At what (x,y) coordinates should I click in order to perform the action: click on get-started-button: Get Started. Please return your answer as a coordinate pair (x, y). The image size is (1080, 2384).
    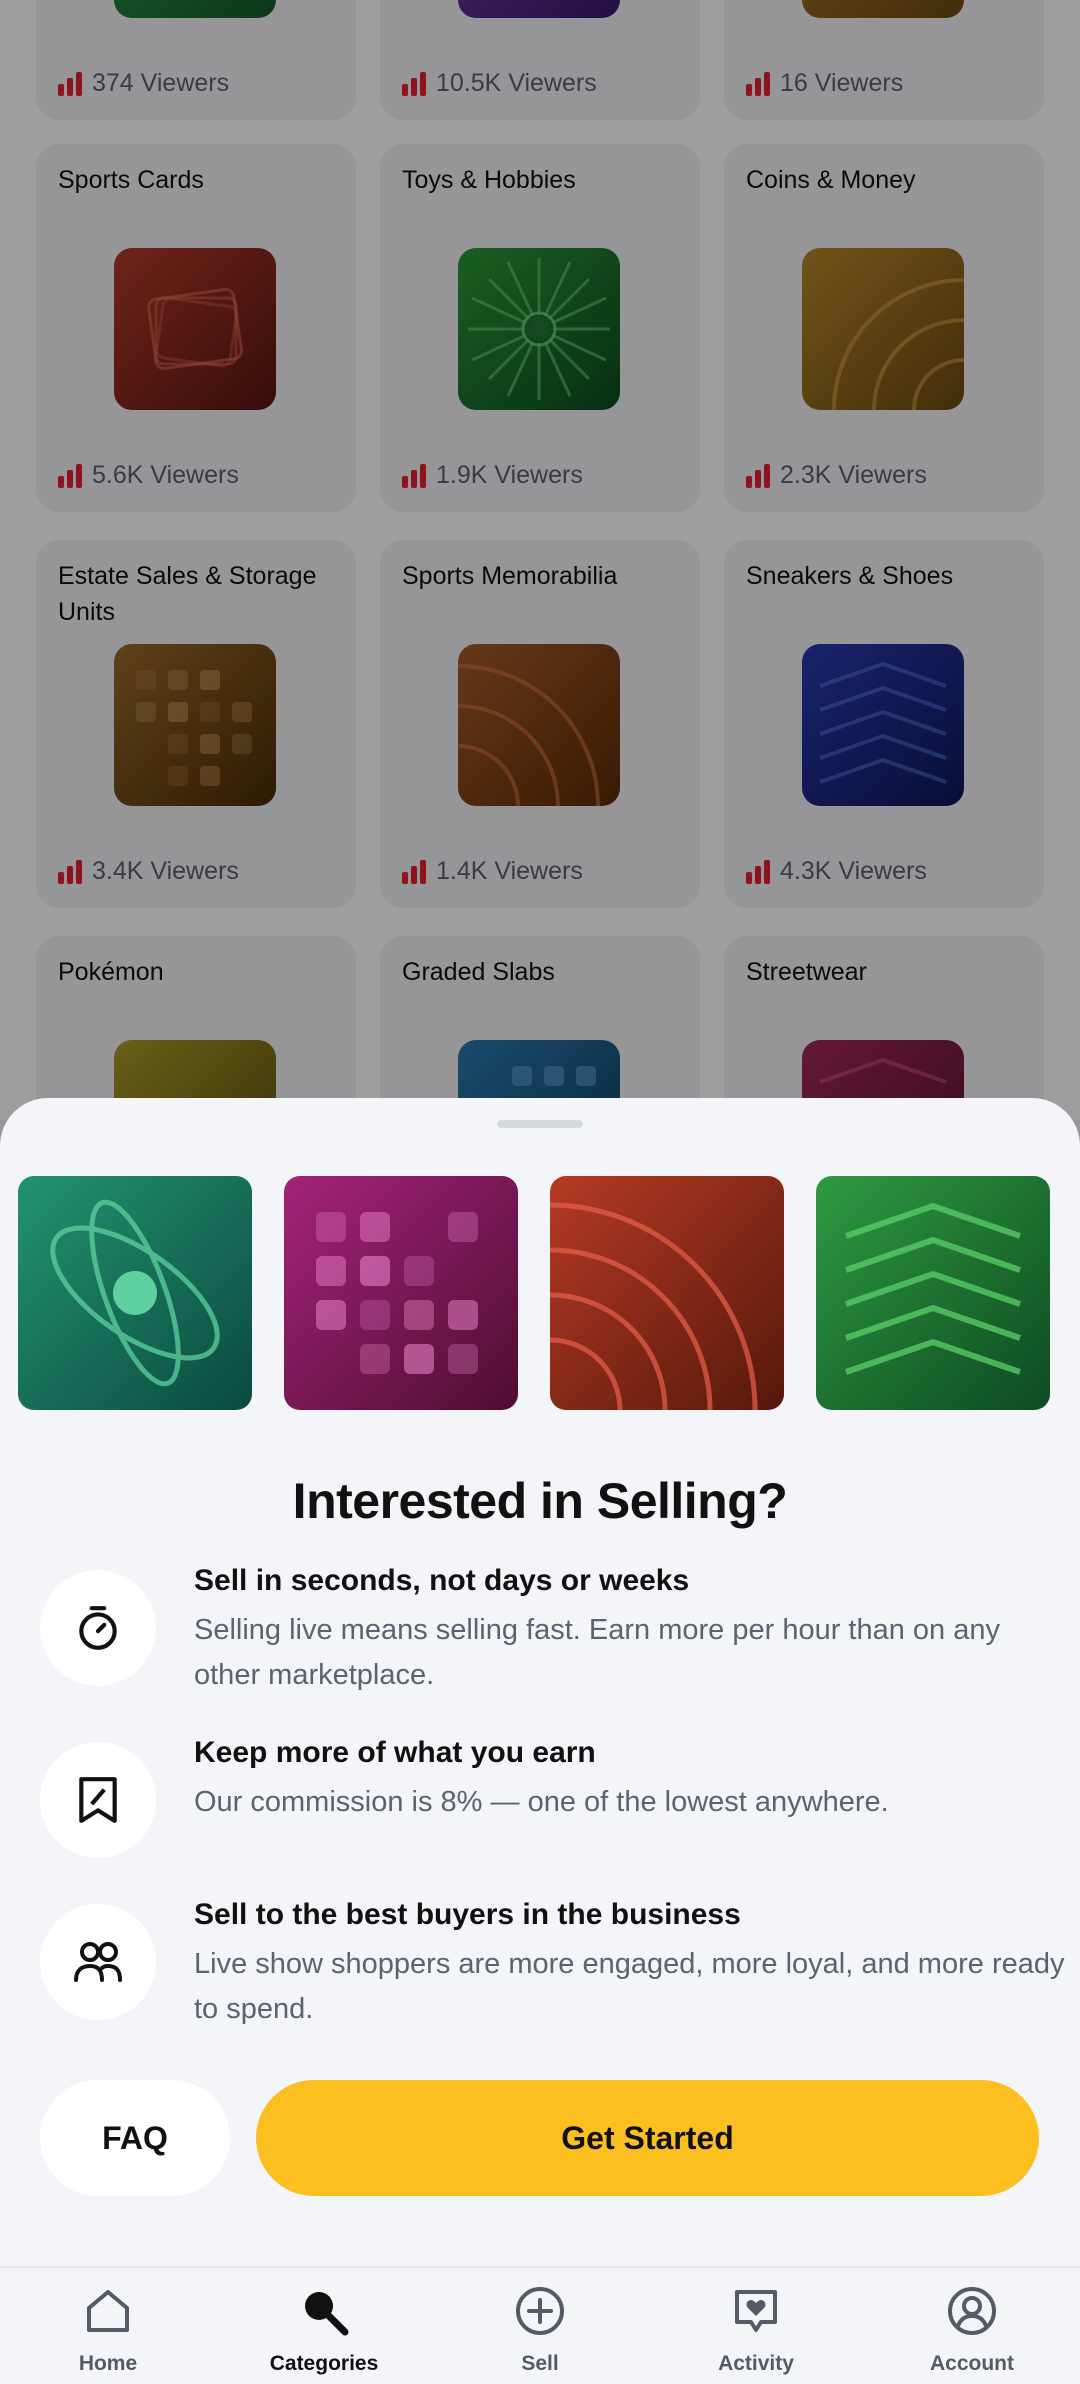
    Looking at the image, I should click on (647, 2138).